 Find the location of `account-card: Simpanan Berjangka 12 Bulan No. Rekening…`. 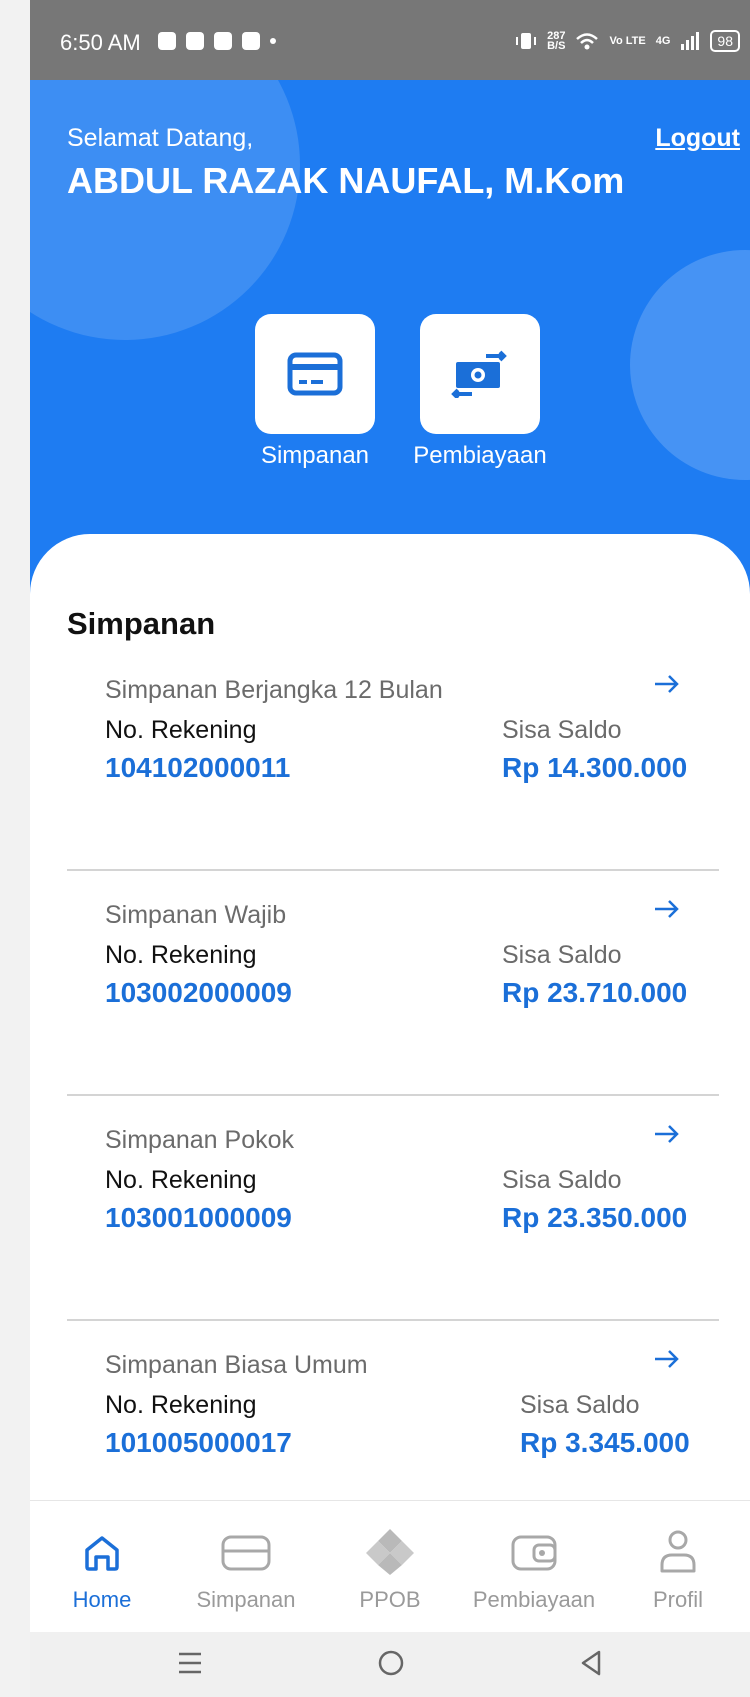

account-card: Simpanan Berjangka 12 Bulan No. Rekening… is located at coordinates (393, 758).